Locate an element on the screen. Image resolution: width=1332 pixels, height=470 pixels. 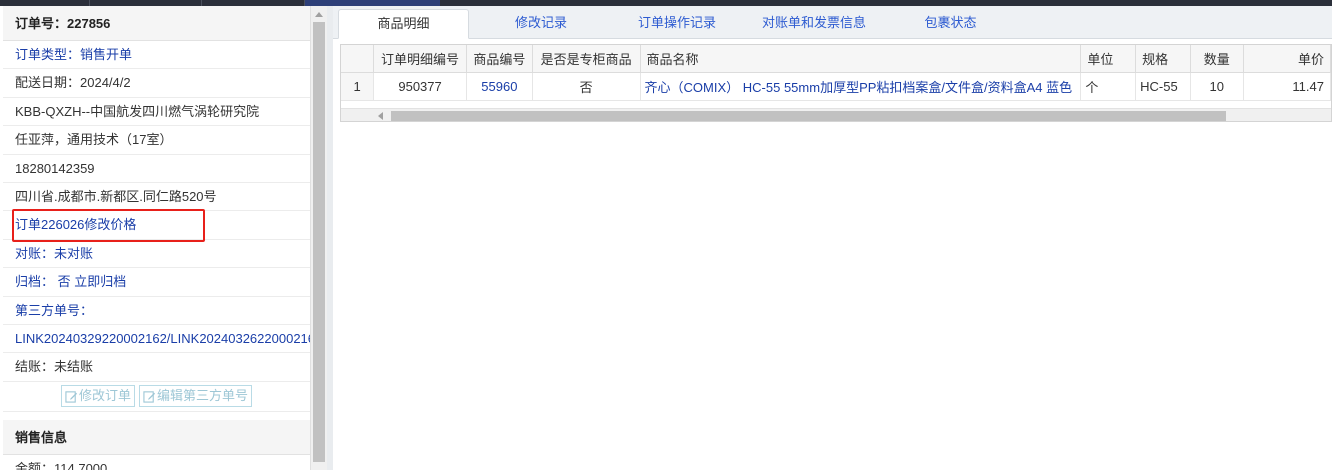
reconcile-status: 对账：未对账 is located at coordinates (156, 254).